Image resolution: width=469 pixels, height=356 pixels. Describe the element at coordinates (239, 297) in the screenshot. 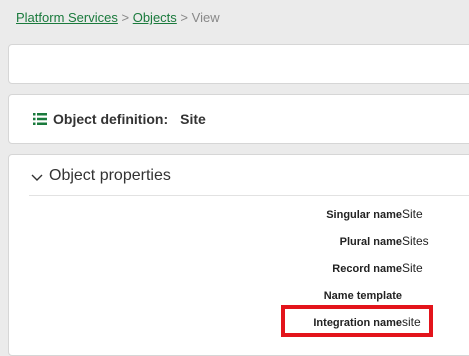

I see `property-row: Name template` at that location.